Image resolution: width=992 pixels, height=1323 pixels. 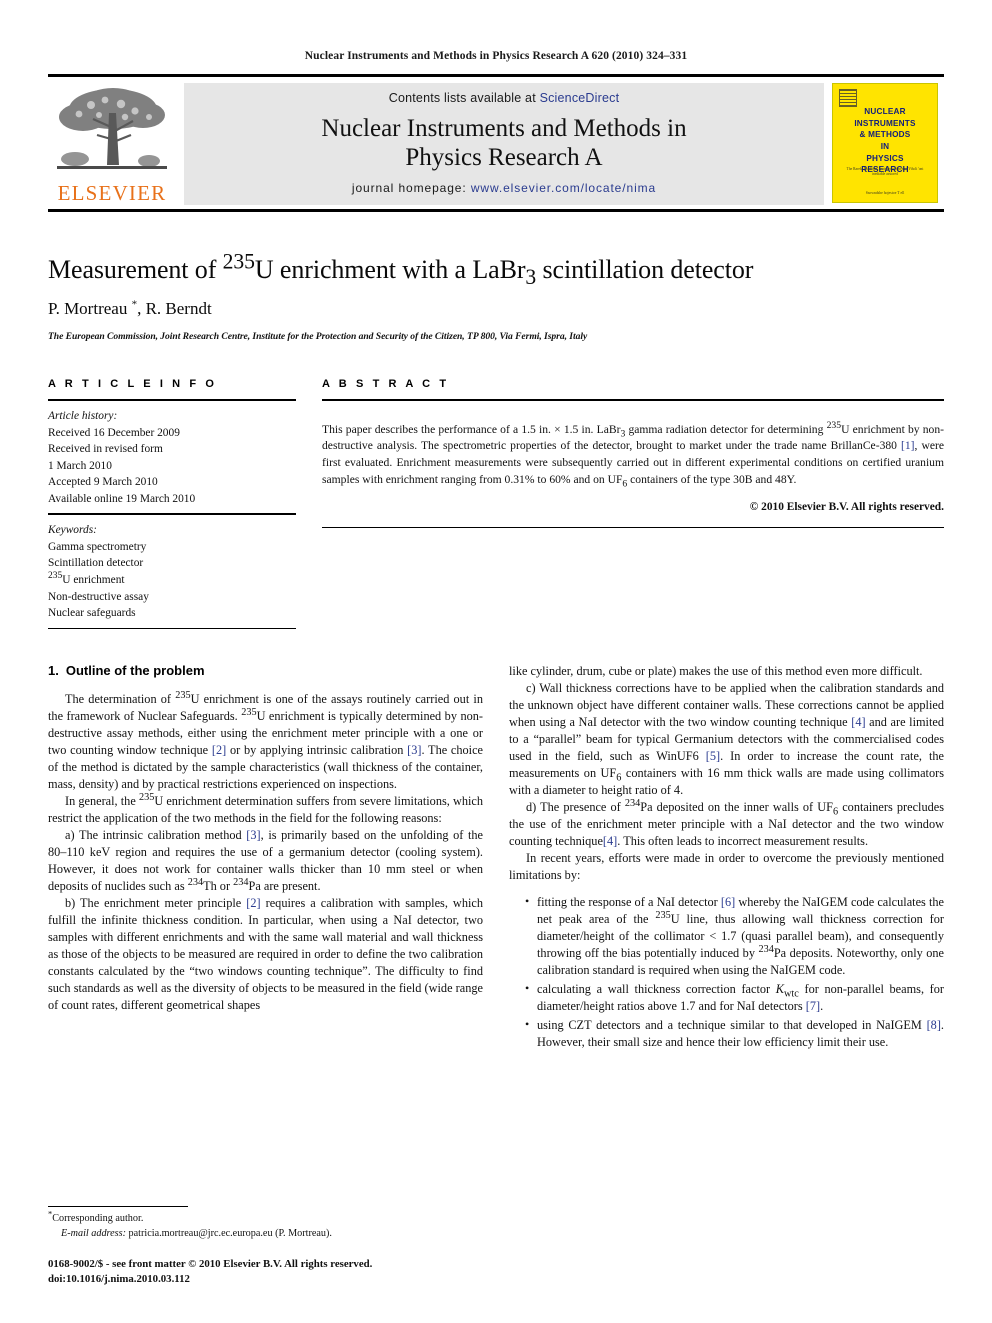 What do you see at coordinates (580, 98) in the screenshot?
I see `sciencedirect-link: ScienceDirect` at bounding box center [580, 98].